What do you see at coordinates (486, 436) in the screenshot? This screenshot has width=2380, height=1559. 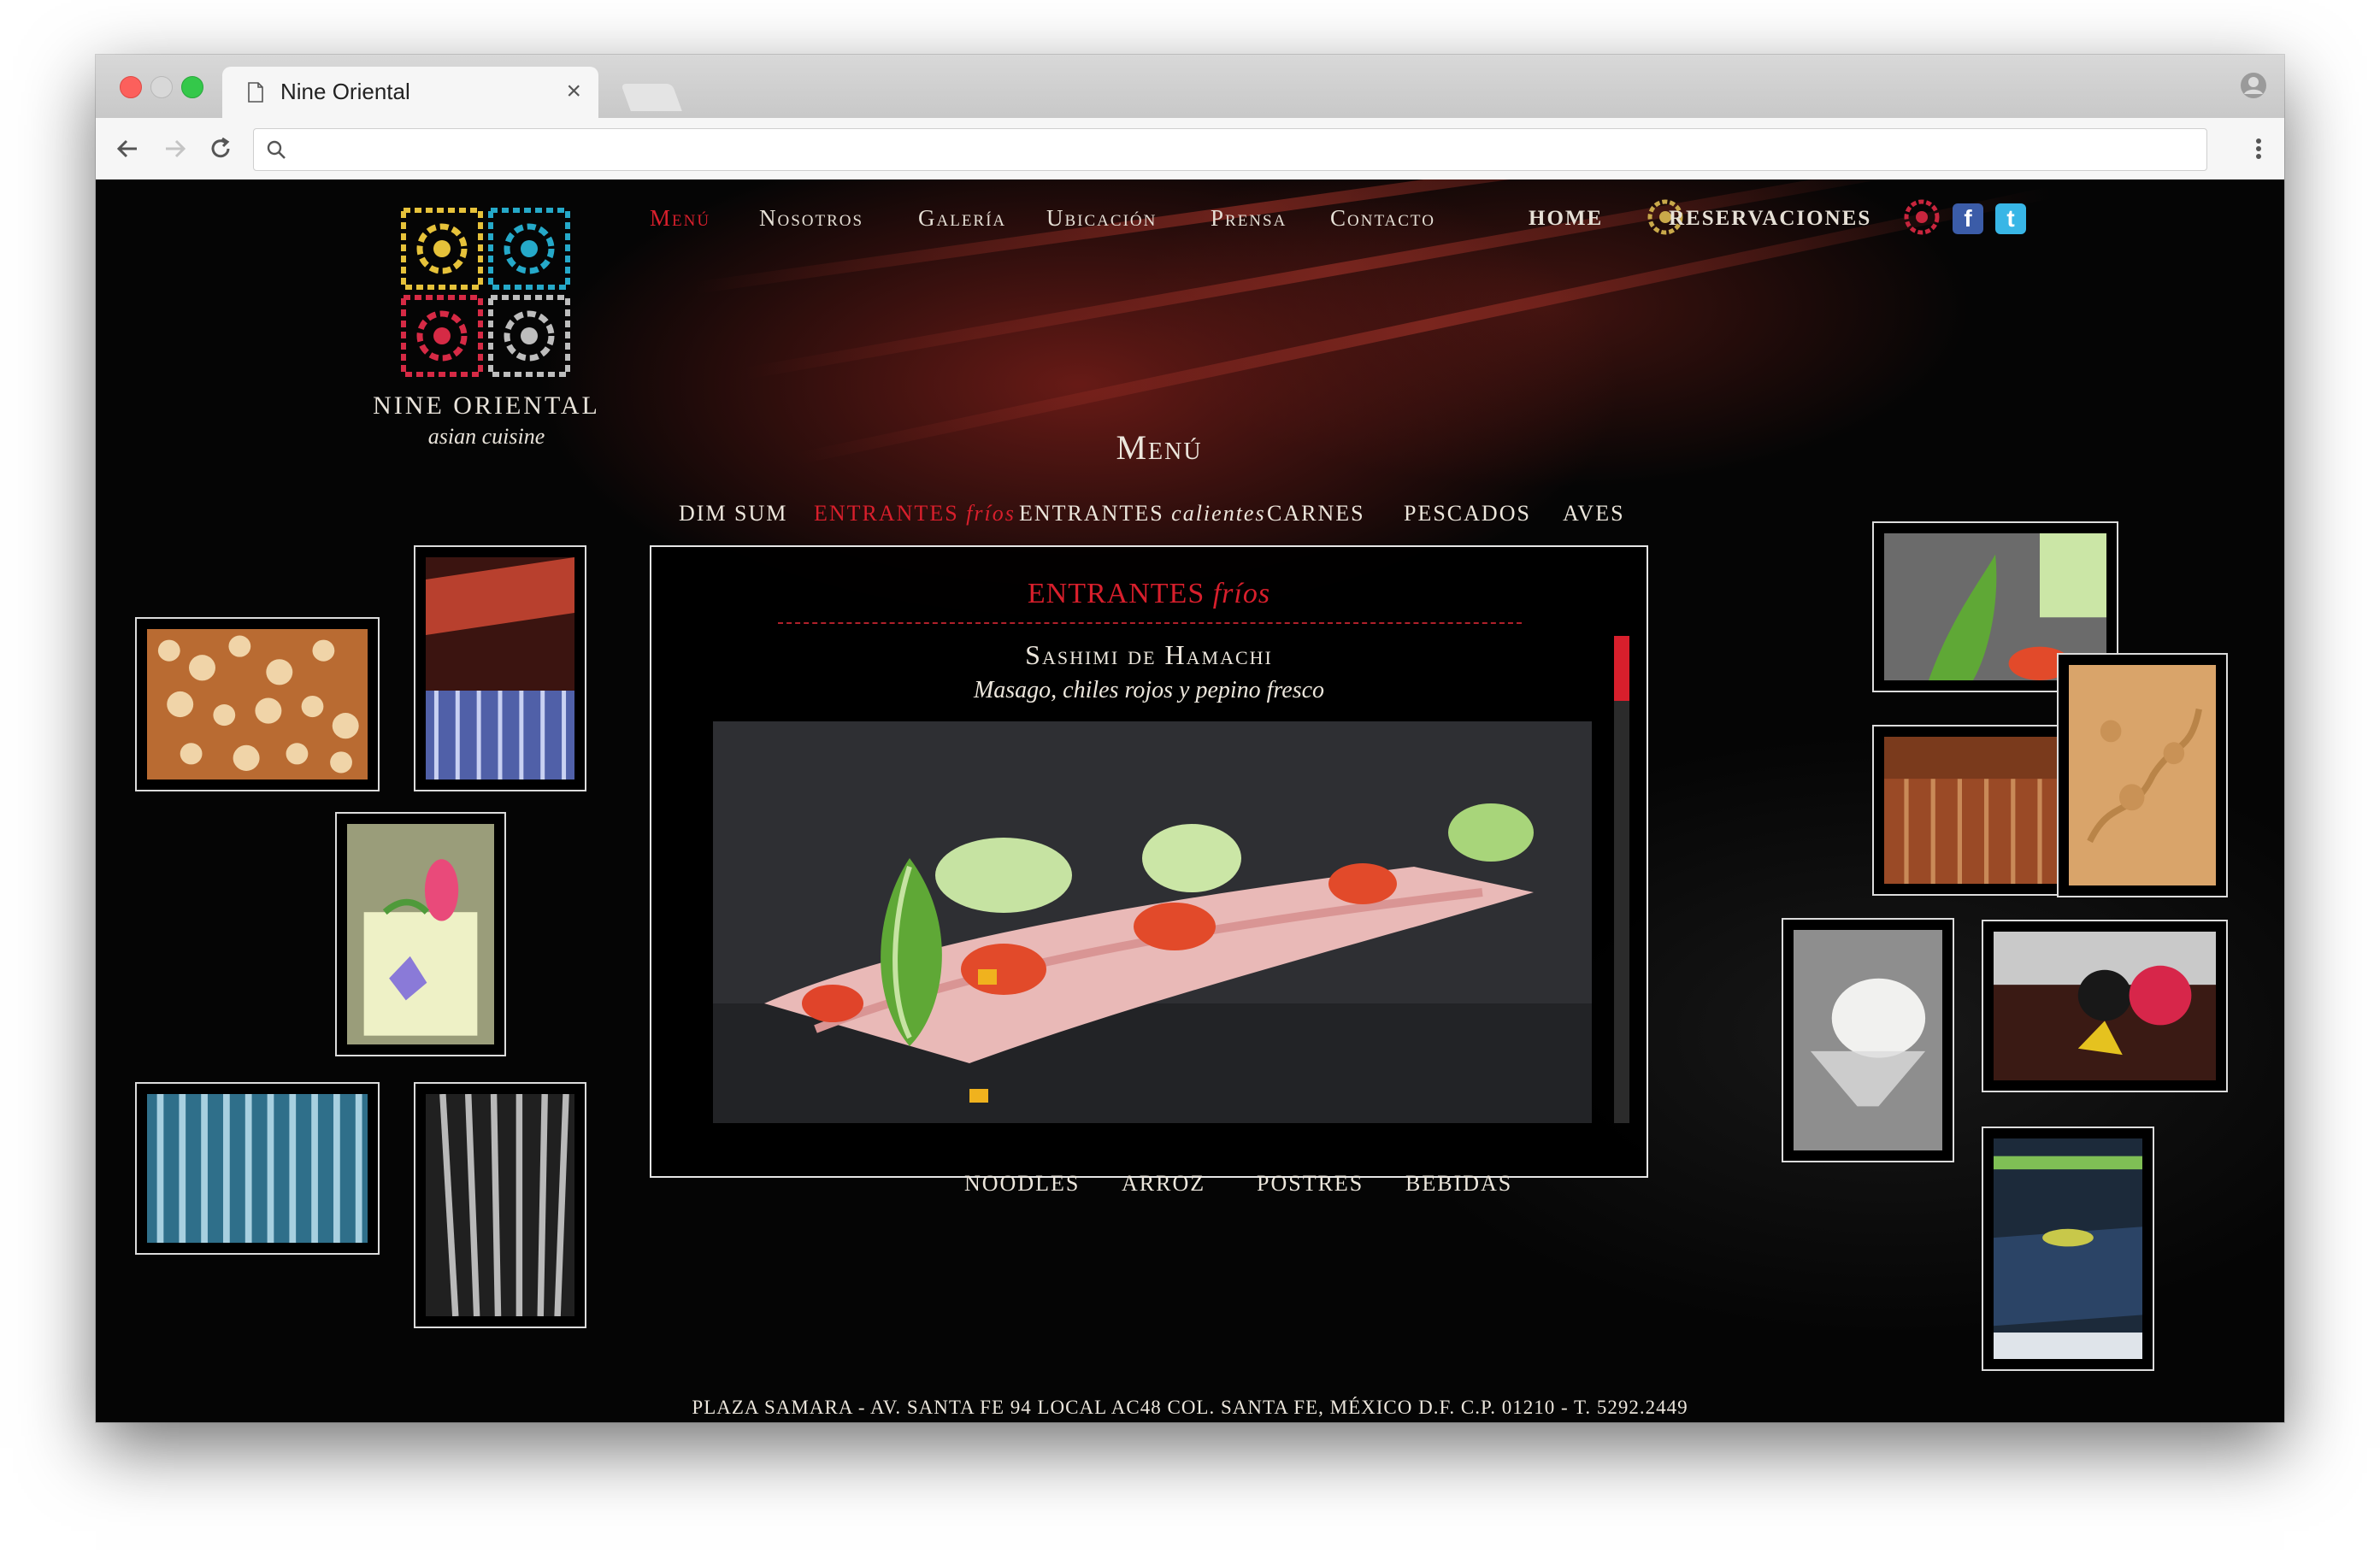 I see `brand-tagline: asian cuisine` at bounding box center [486, 436].